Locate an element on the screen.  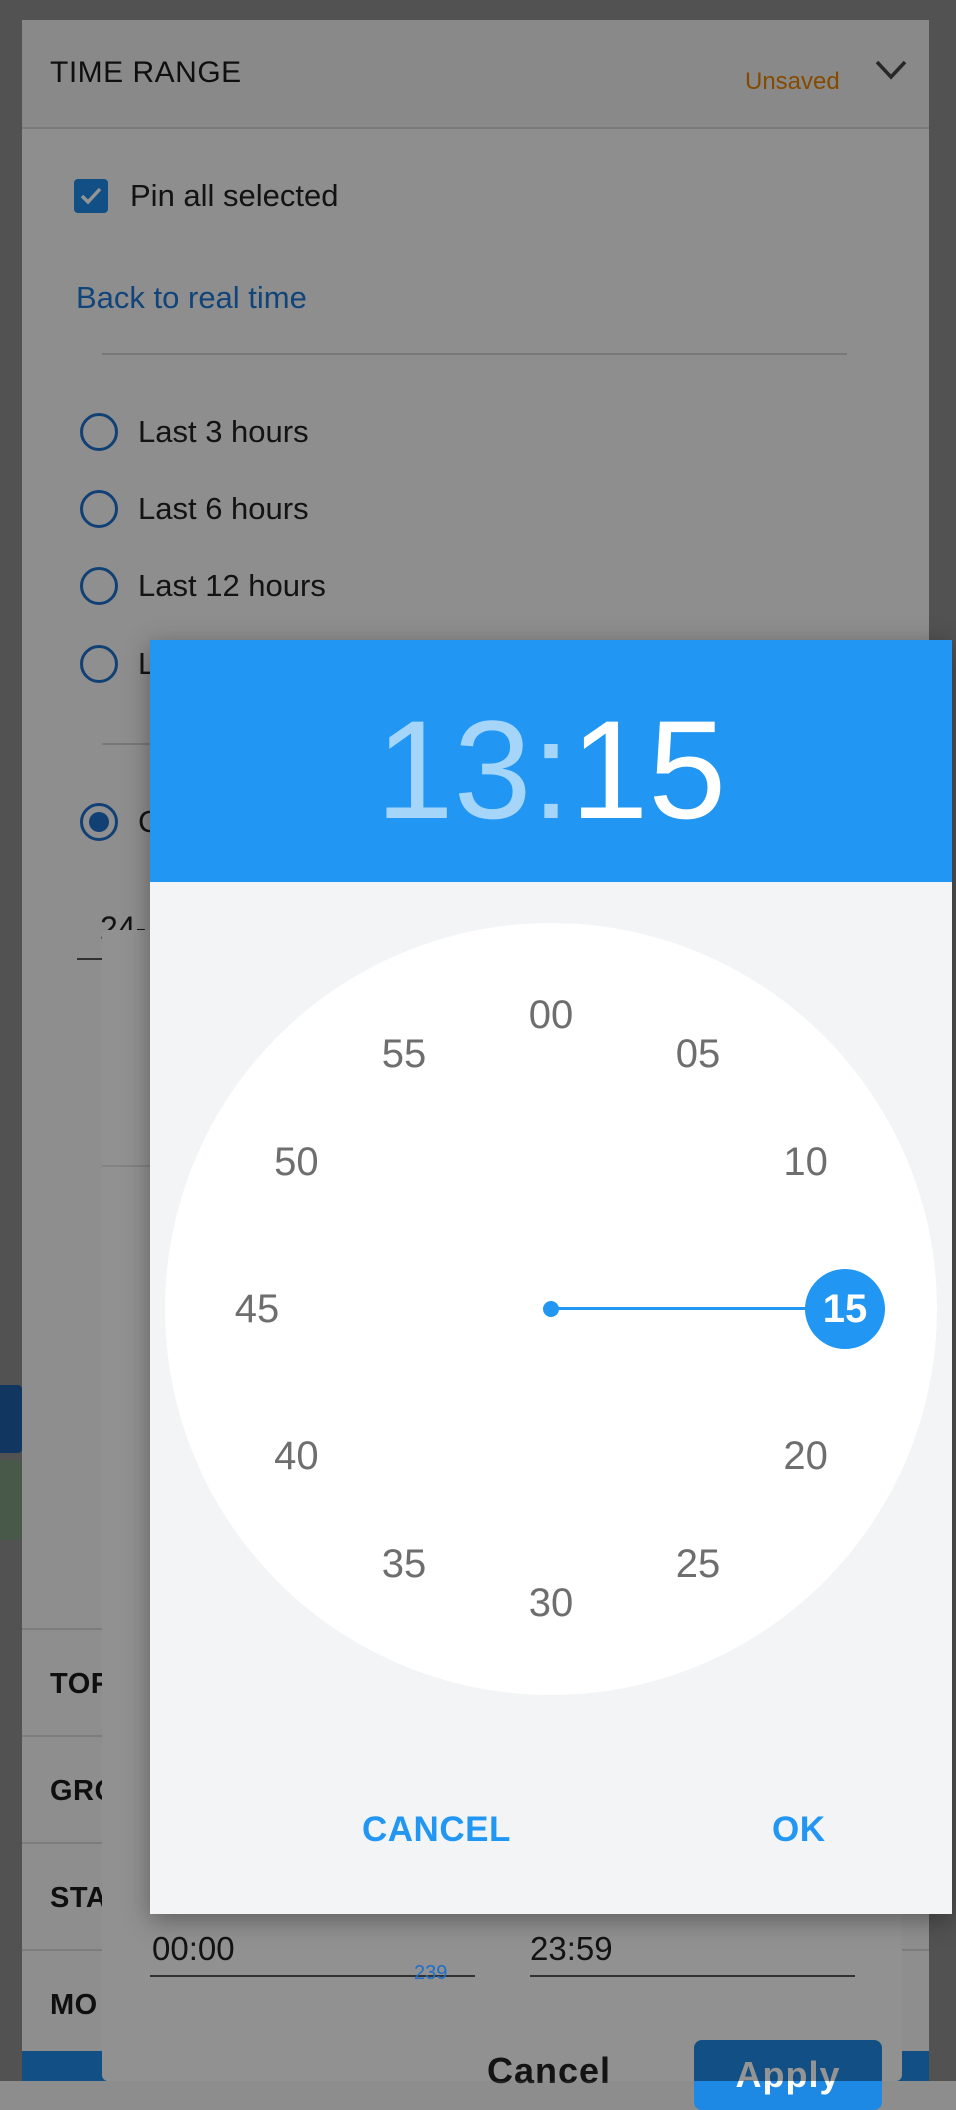
hour-display: 13 is located at coordinates (454, 769).